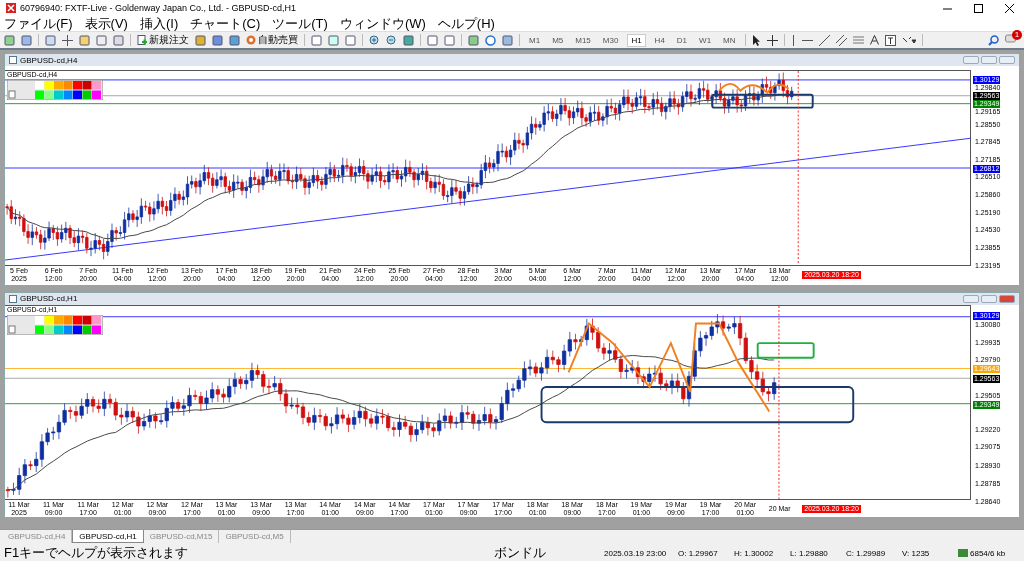 The width and height of the screenshot is (1024, 561). I want to click on document-plus-icon, so click(142, 40).